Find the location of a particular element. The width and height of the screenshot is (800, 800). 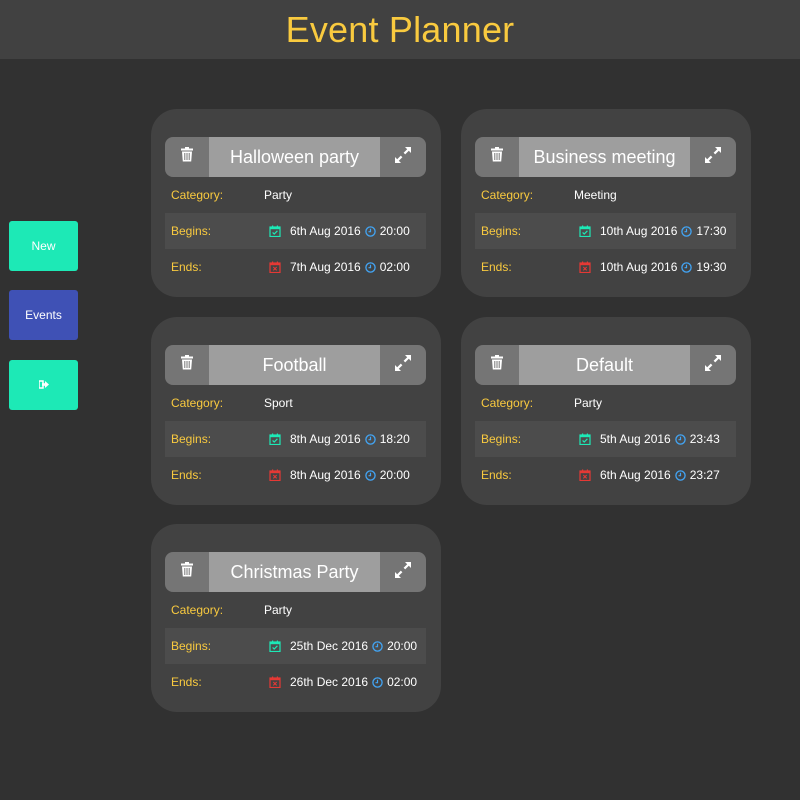

category-value: Sport is located at coordinates (278, 403).